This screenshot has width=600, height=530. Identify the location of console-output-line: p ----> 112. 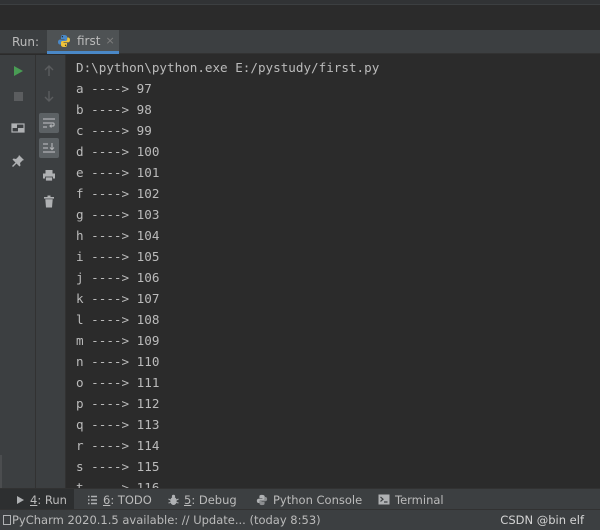
(118, 403).